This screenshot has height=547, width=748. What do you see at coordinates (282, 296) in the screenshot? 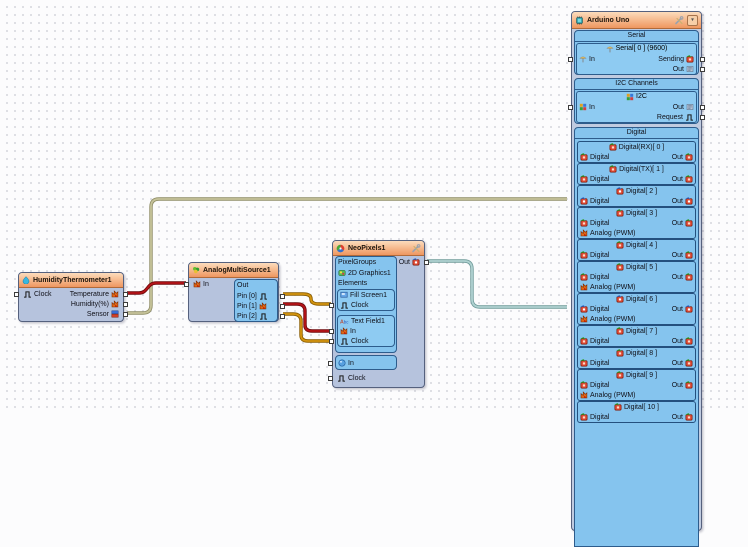
I see `pin-socket-pin0` at bounding box center [282, 296].